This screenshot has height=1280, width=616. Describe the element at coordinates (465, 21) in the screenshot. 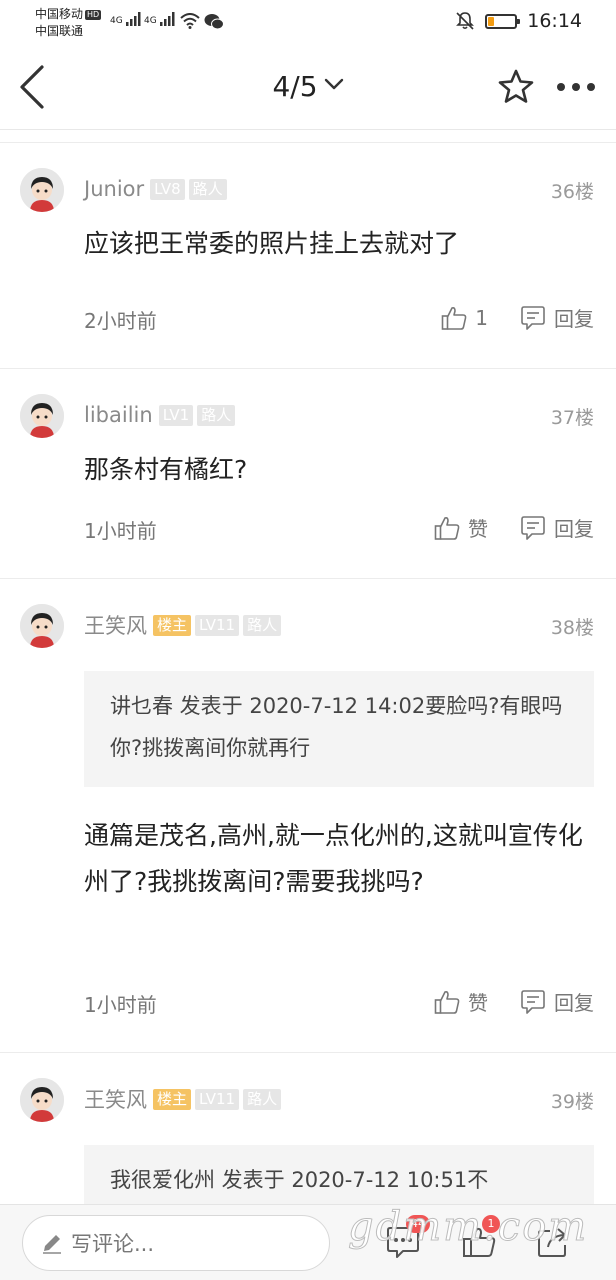

I see `mute-bell-icon` at that location.